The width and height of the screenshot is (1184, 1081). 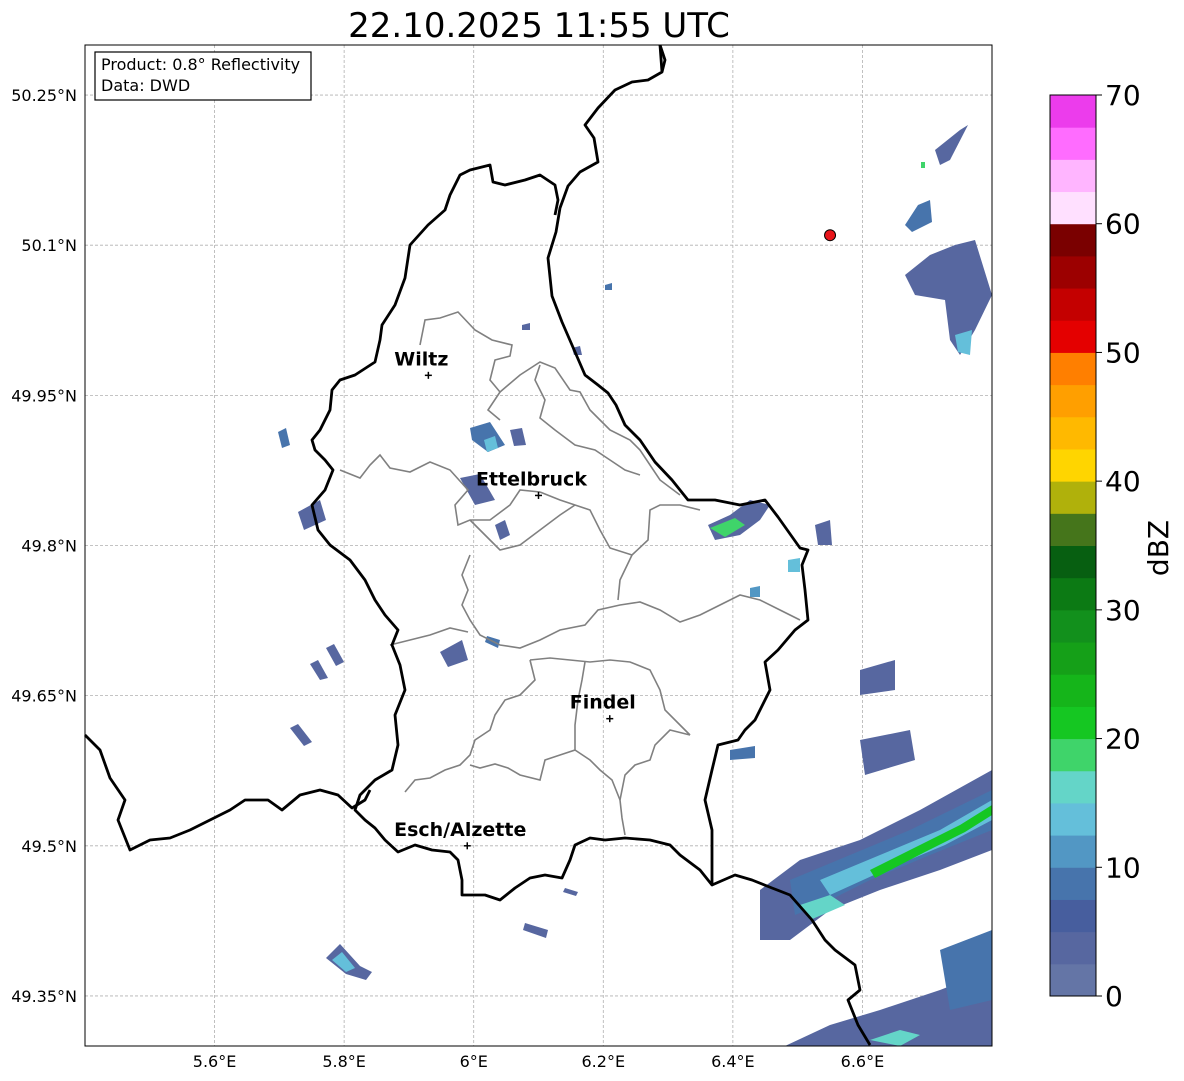 What do you see at coordinates (863, 1061) in the screenshot?
I see `lon-tick-label: 6.6°E` at bounding box center [863, 1061].